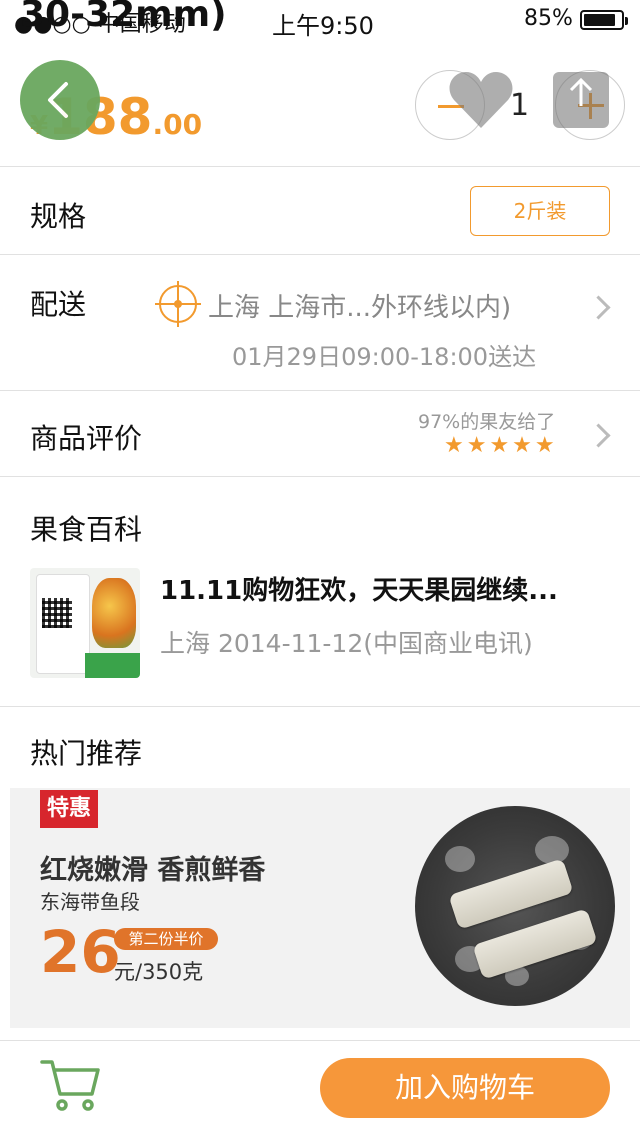 The image size is (640, 1137). Describe the element at coordinates (86, 438) in the screenshot. I see `reviews-label: 商品评价` at that location.